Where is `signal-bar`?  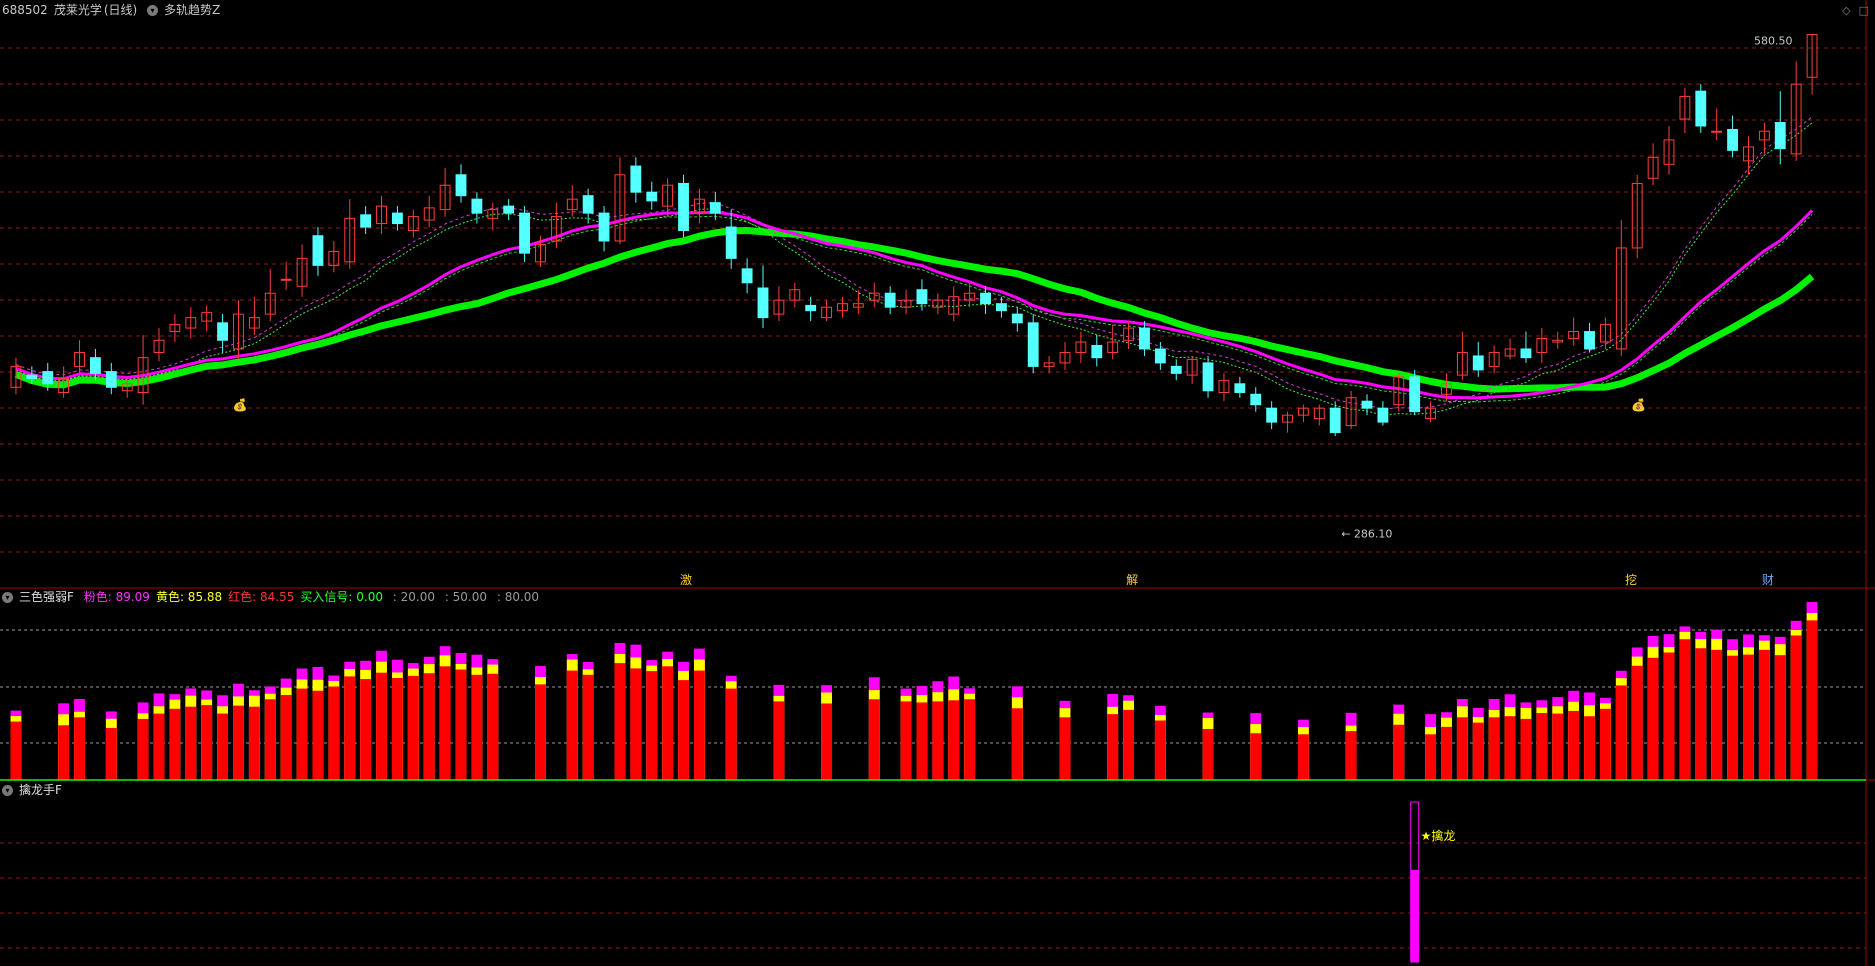 signal-bar is located at coordinates (1414, 916).